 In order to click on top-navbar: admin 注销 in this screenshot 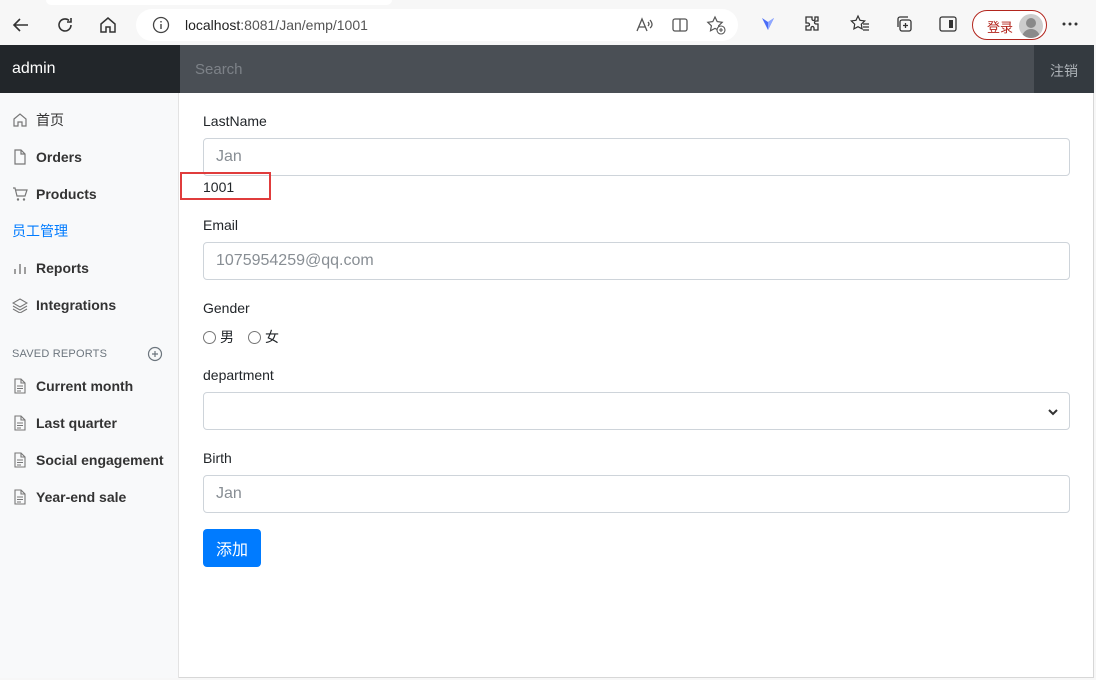, I will do `click(547, 69)`.